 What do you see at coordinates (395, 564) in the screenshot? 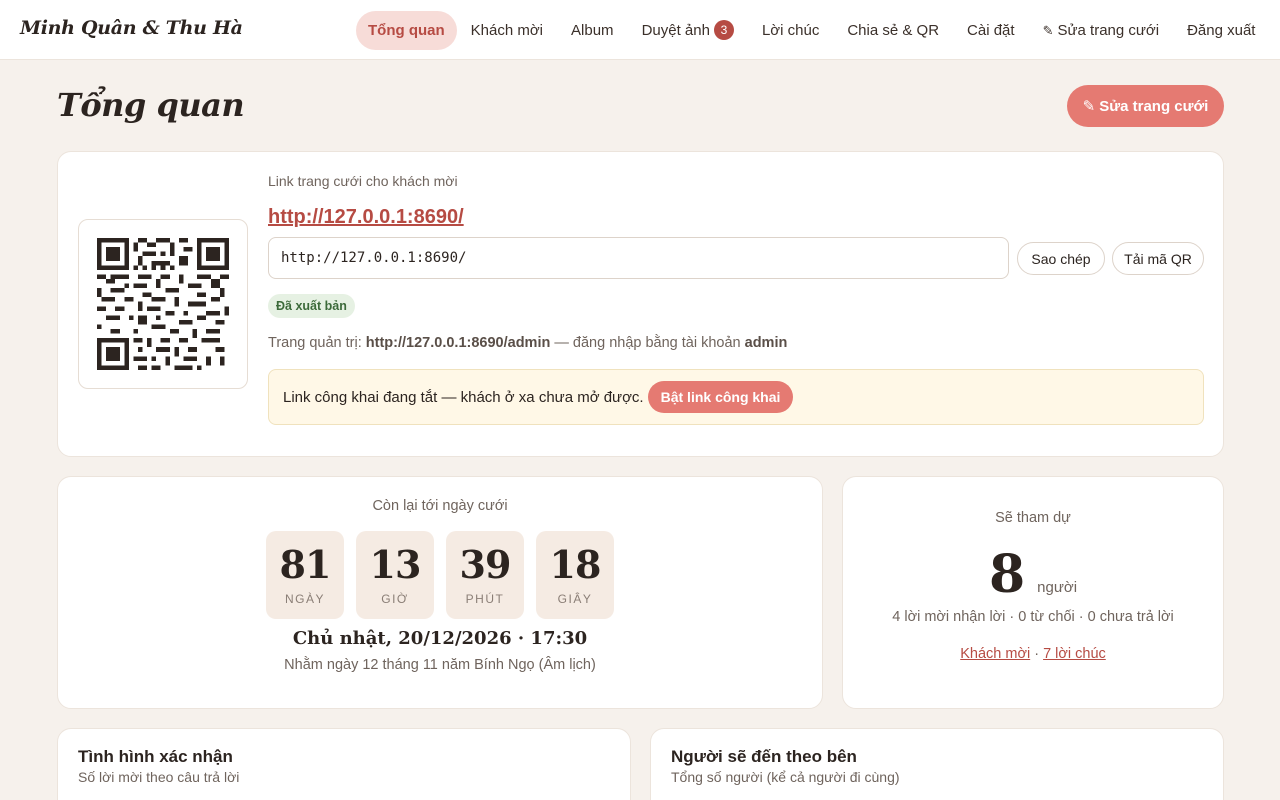
I see `countdown-value: 13` at bounding box center [395, 564].